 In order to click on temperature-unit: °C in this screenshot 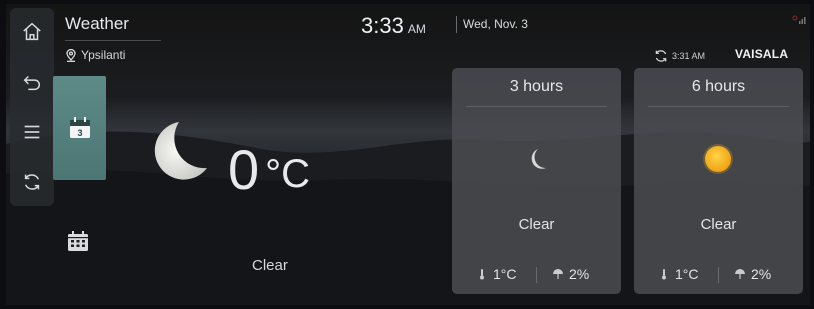, I will do `click(288, 174)`.